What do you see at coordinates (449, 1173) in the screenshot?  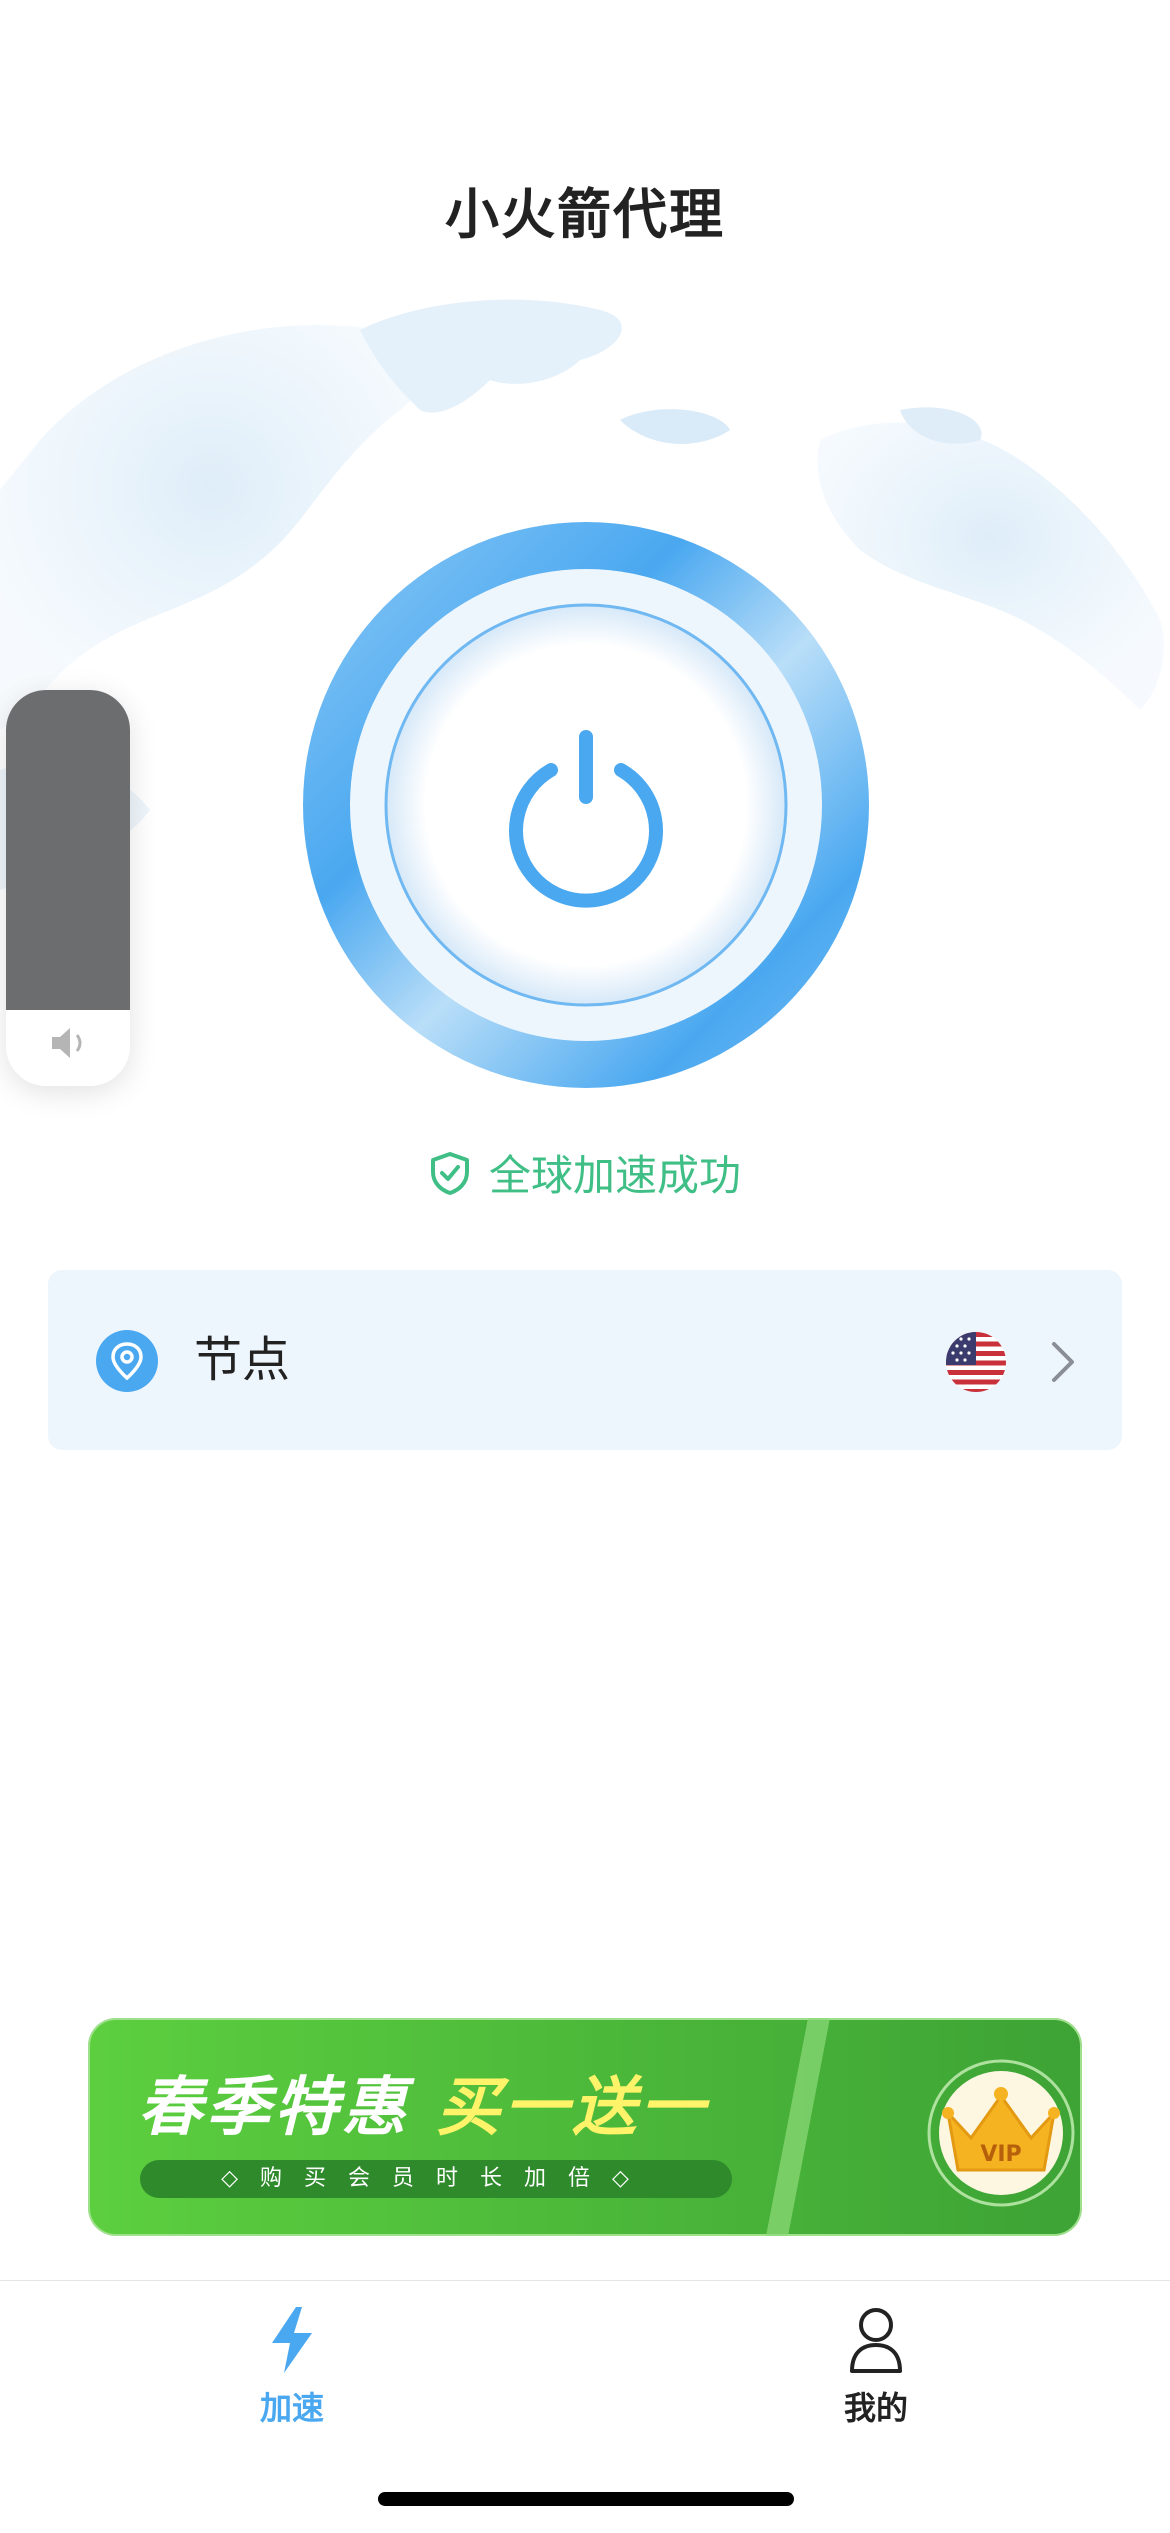 I see `shield-check-icon` at bounding box center [449, 1173].